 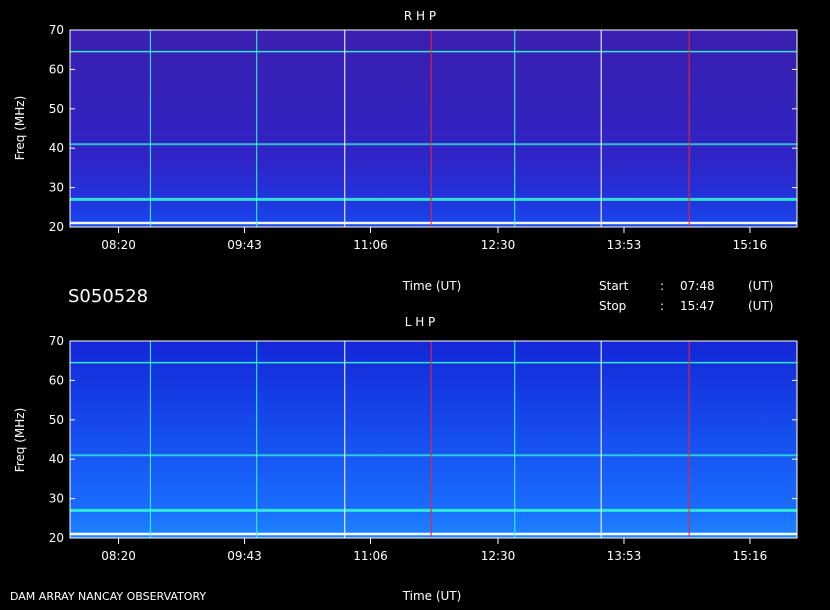 What do you see at coordinates (108, 596) in the screenshot?
I see `instrument-label: DAM ARRAY NANCAY OBSERVATORY` at bounding box center [108, 596].